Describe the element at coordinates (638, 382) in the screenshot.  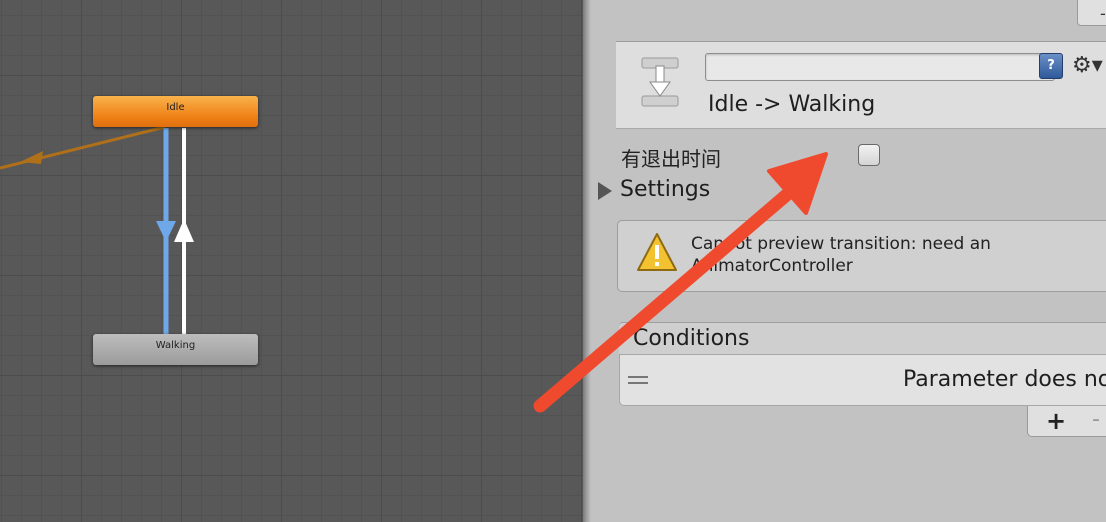
I see `drag-handle-icon` at that location.